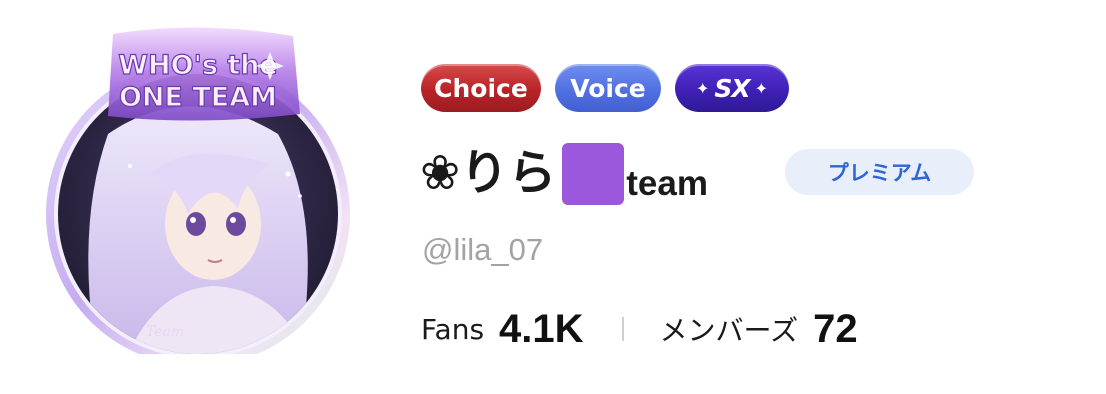 This screenshot has height=394, width=1106. Describe the element at coordinates (835, 329) in the screenshot. I see `members-count: 72` at that location.